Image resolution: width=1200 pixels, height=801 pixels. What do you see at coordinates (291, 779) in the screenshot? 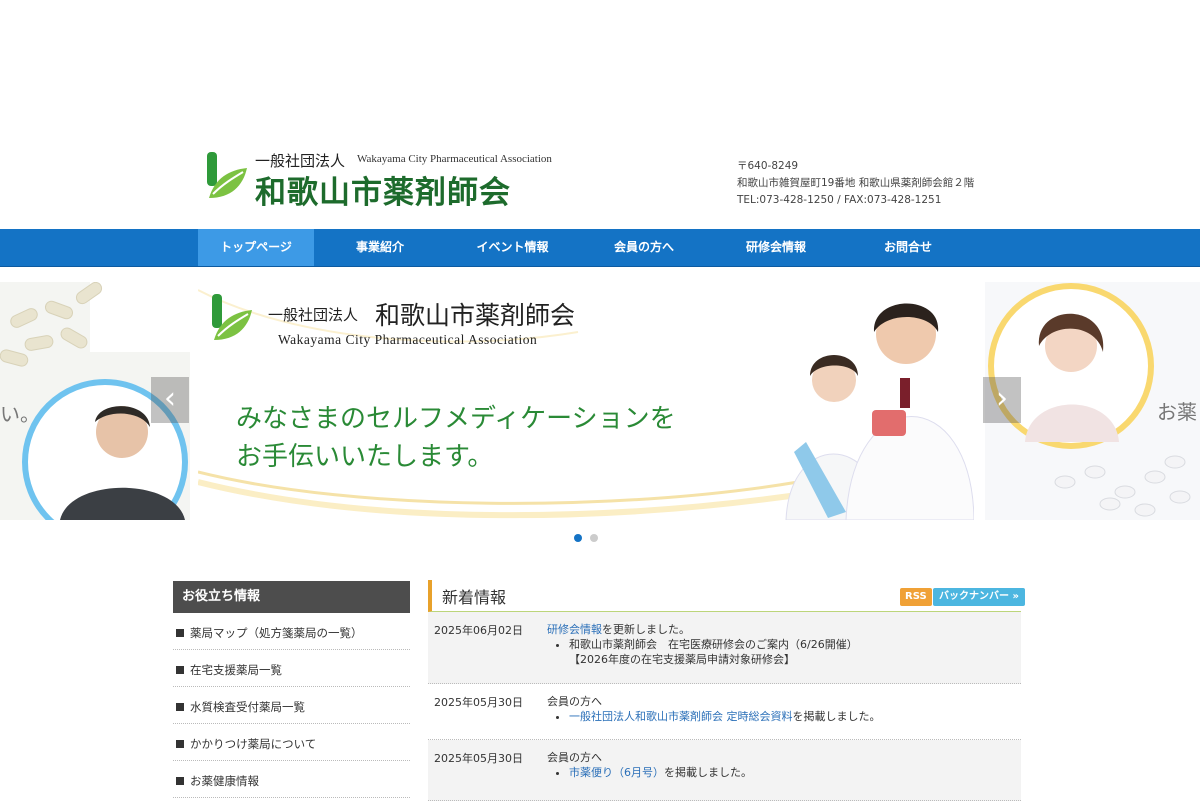
I see `sidebar-item-medicine-health: お薬健康情報` at bounding box center [291, 779].